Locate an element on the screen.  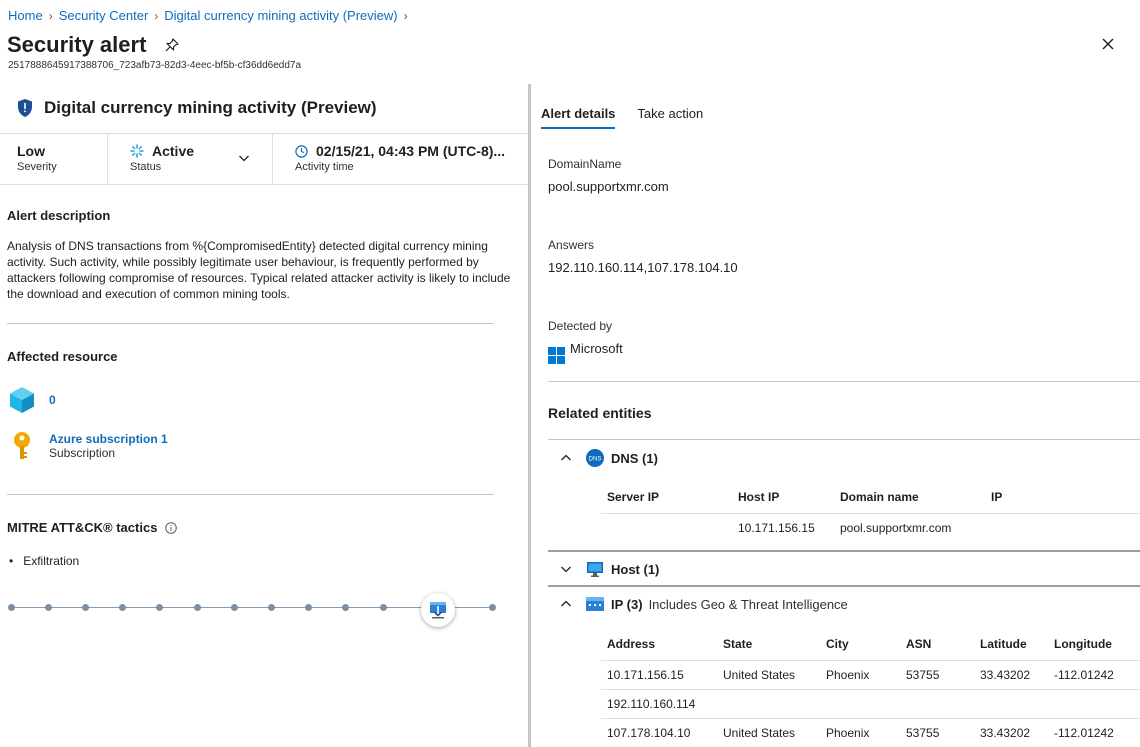
dns-badge-text: DNS is located at coordinates (595, 460).